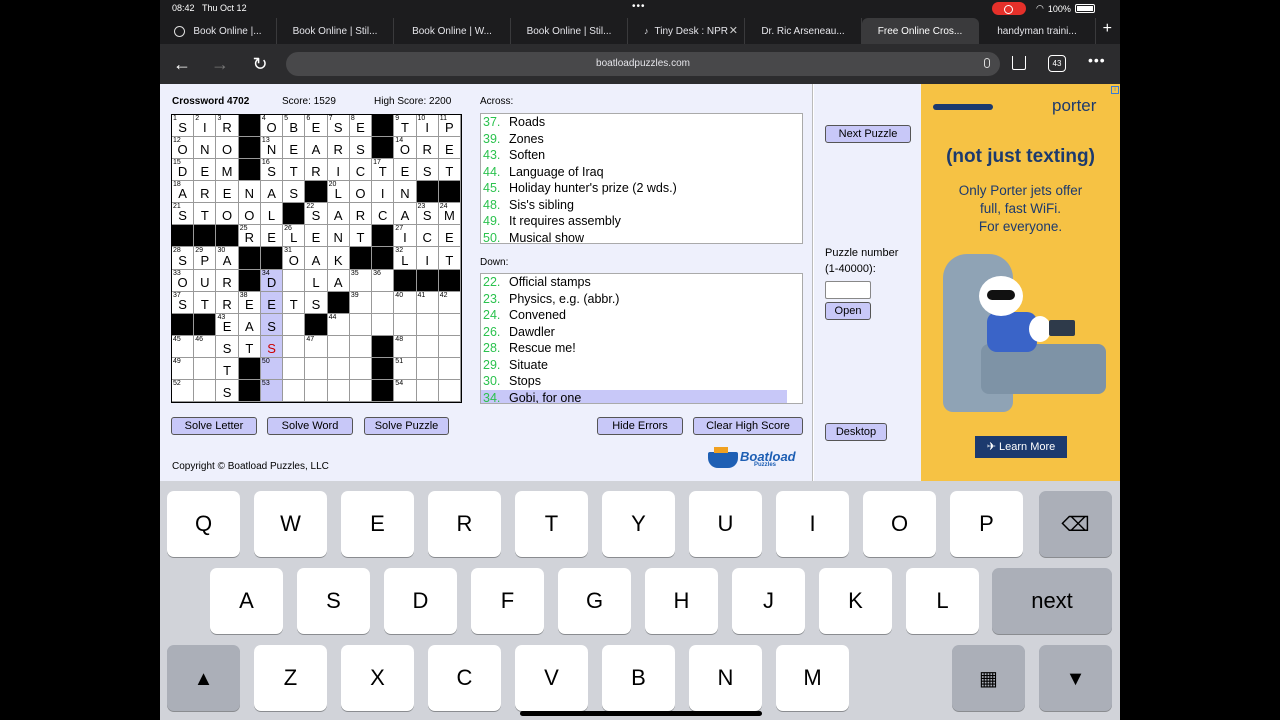 This screenshot has width=1280, height=720. I want to click on grid-cell: 27 I, so click(405, 236).